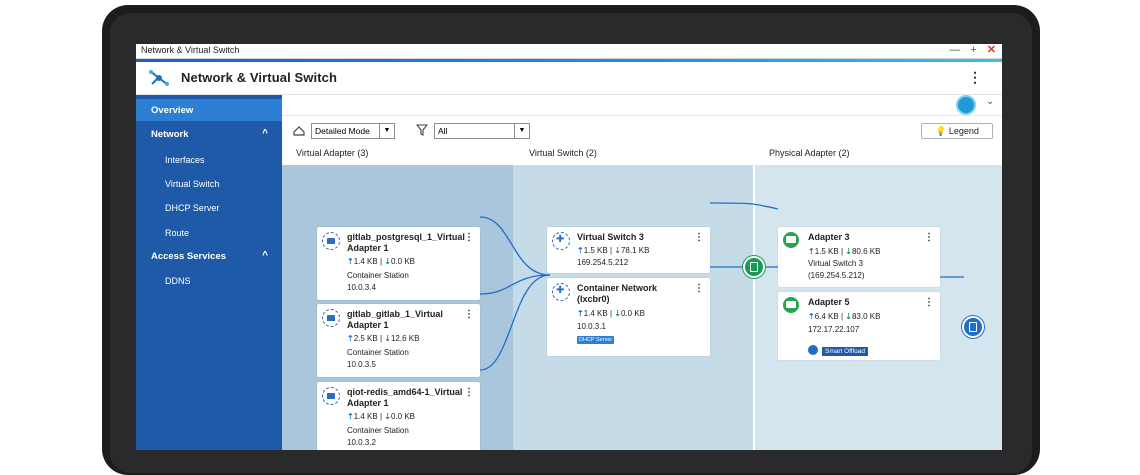 This screenshot has height=475, width=1140. What do you see at coordinates (209, 135) in the screenshot?
I see `sidebar-section-network: Network ^` at bounding box center [209, 135].